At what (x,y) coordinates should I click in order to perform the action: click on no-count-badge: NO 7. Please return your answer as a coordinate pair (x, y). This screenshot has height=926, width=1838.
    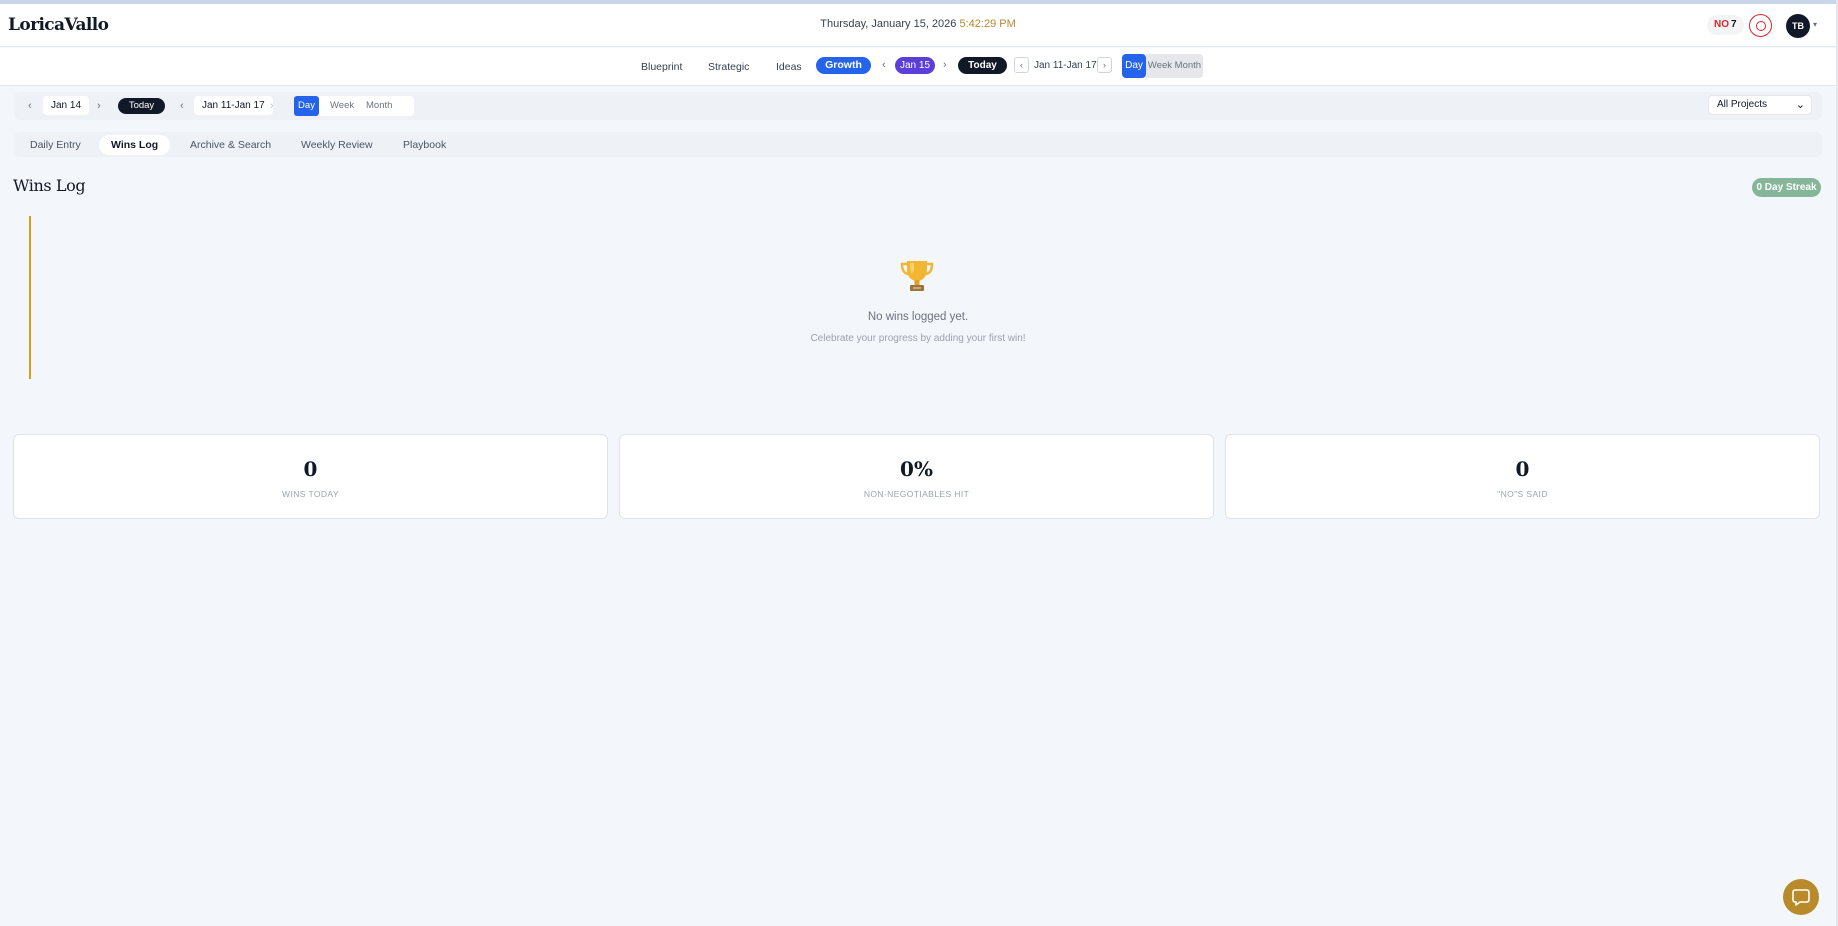
    Looking at the image, I should click on (1725, 25).